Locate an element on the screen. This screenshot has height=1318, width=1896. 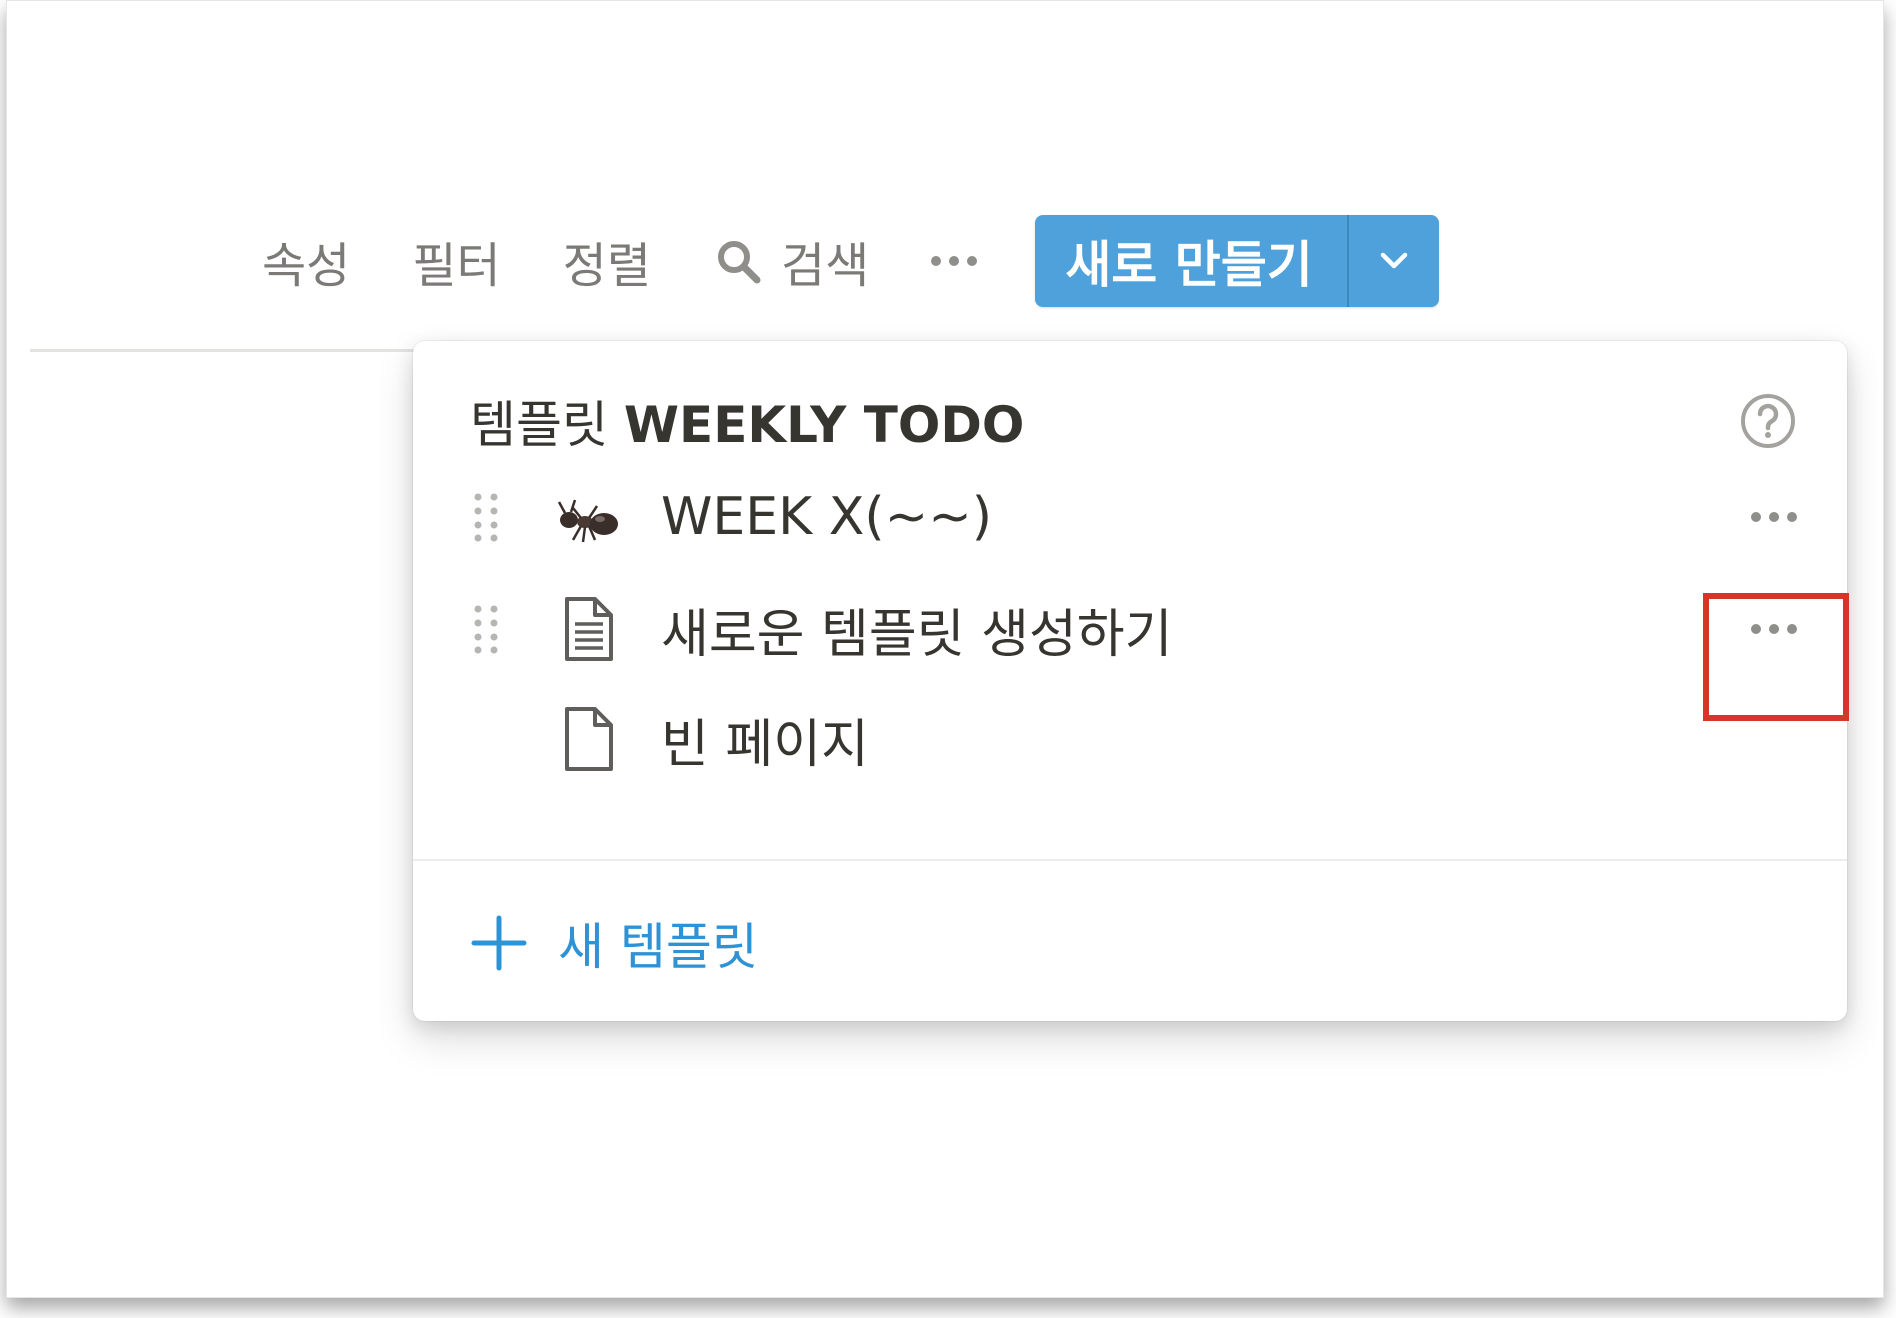
new-button-label: 새로 만들기 is located at coordinates (1189, 265).